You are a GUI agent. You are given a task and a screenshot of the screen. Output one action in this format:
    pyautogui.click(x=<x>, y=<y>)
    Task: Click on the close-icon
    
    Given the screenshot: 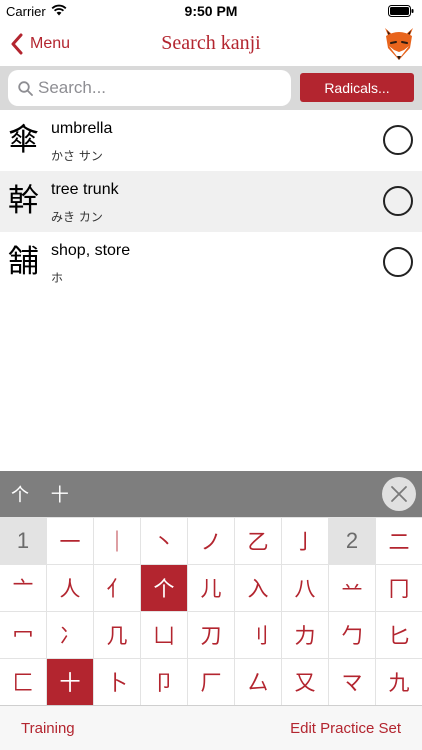 What is the action you would take?
    pyautogui.click(x=399, y=494)
    